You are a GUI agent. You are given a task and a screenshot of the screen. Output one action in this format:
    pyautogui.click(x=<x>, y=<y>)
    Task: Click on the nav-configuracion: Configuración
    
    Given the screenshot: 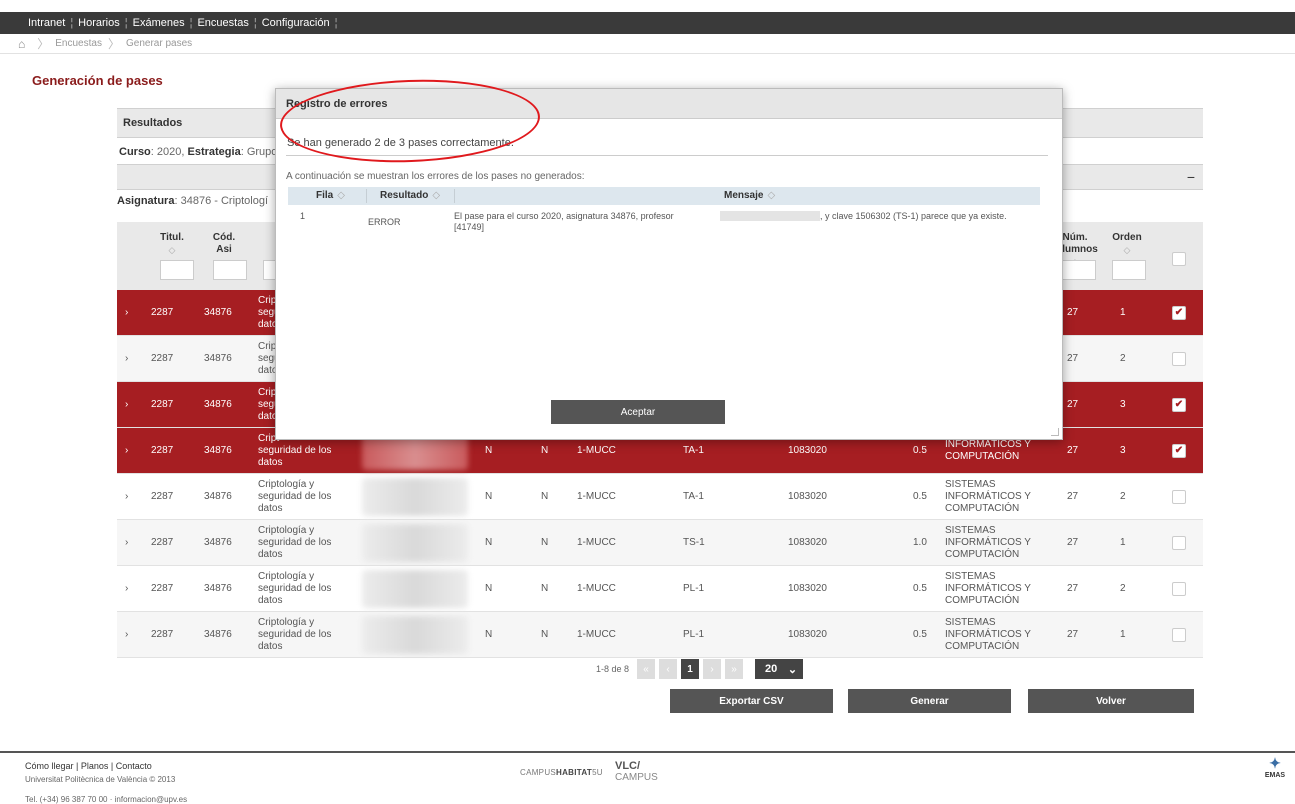 What is the action you would take?
    pyautogui.click(x=296, y=23)
    